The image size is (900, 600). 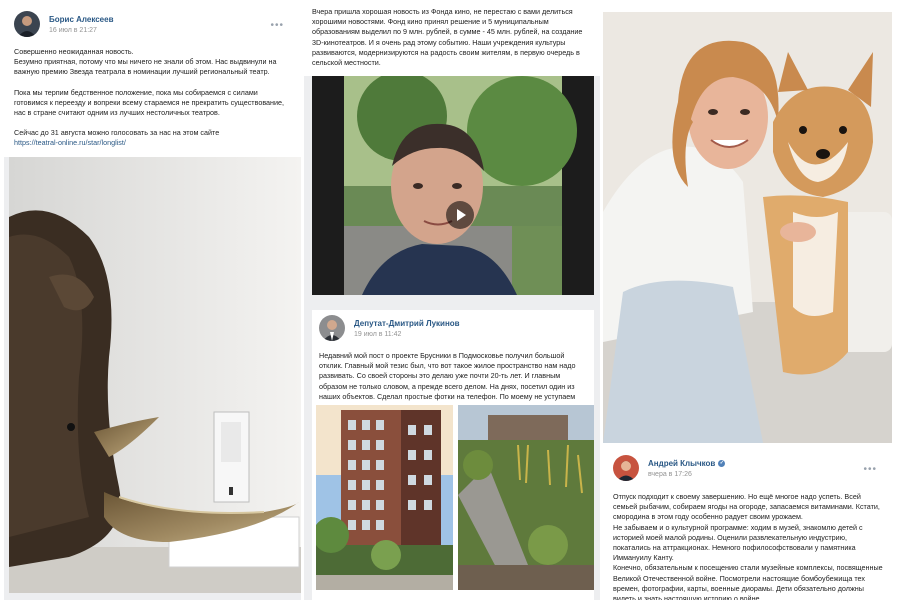 What do you see at coordinates (81, 19) in the screenshot?
I see `author-name: Борис Алексеев` at bounding box center [81, 19].